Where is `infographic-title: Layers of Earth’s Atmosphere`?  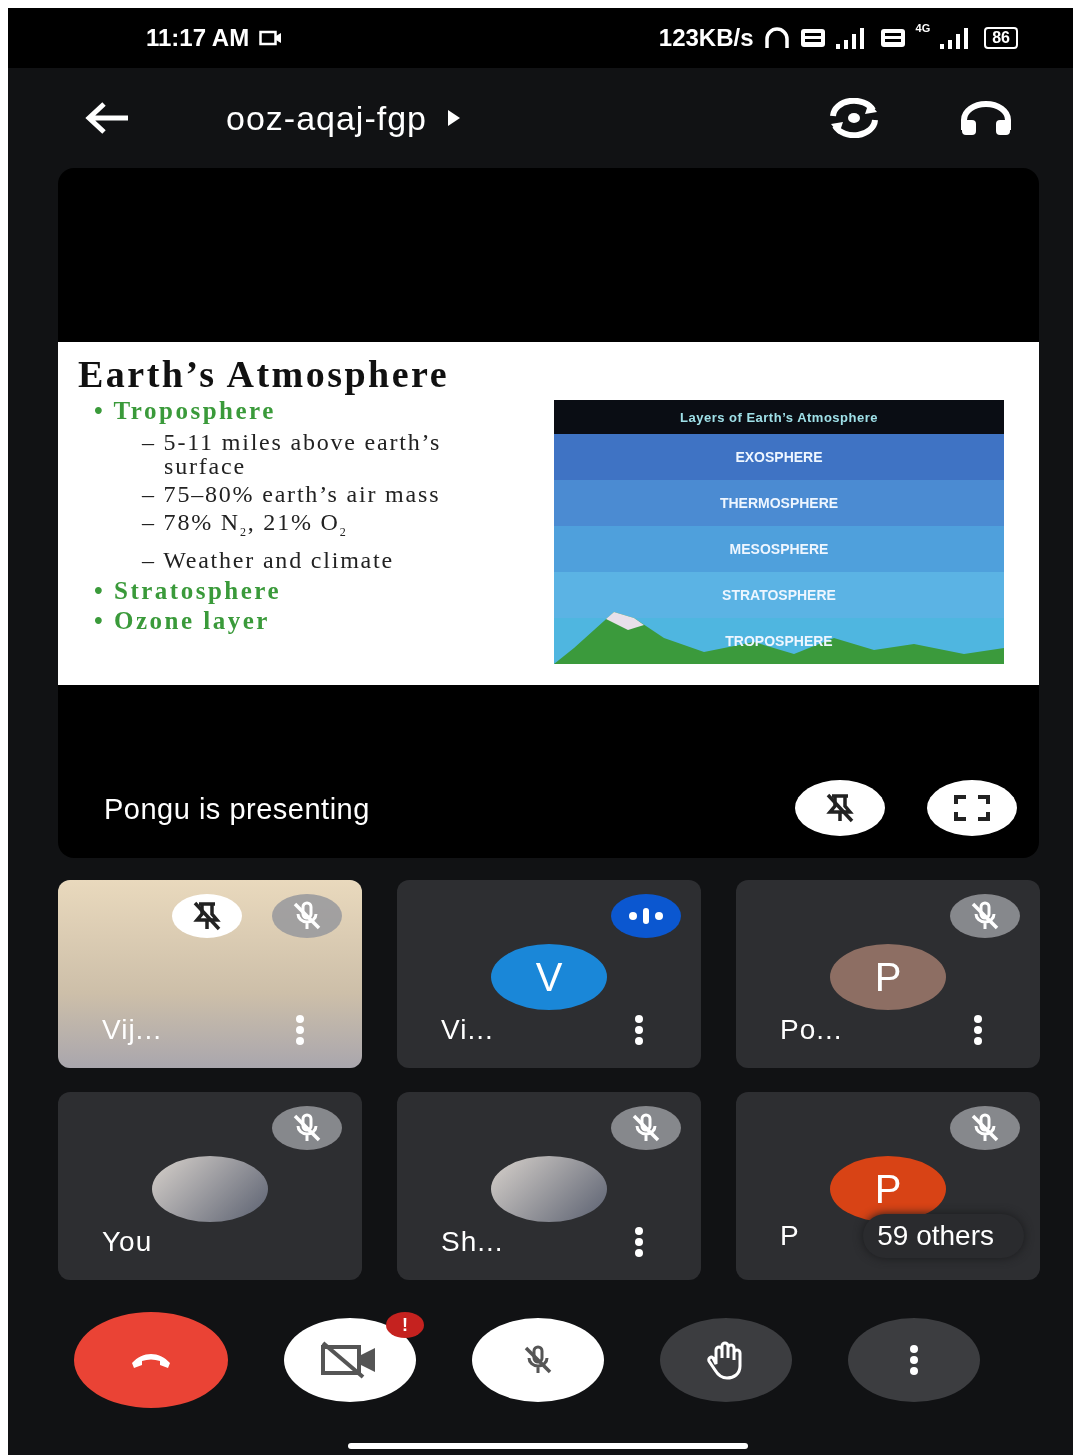
infographic-title: Layers of Earth’s Atmosphere is located at coordinates (779, 417).